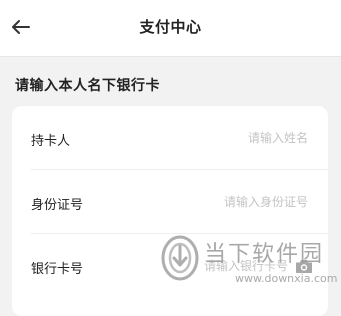 The image size is (341, 316). I want to click on id-number-label: 身份证号, so click(57, 205).